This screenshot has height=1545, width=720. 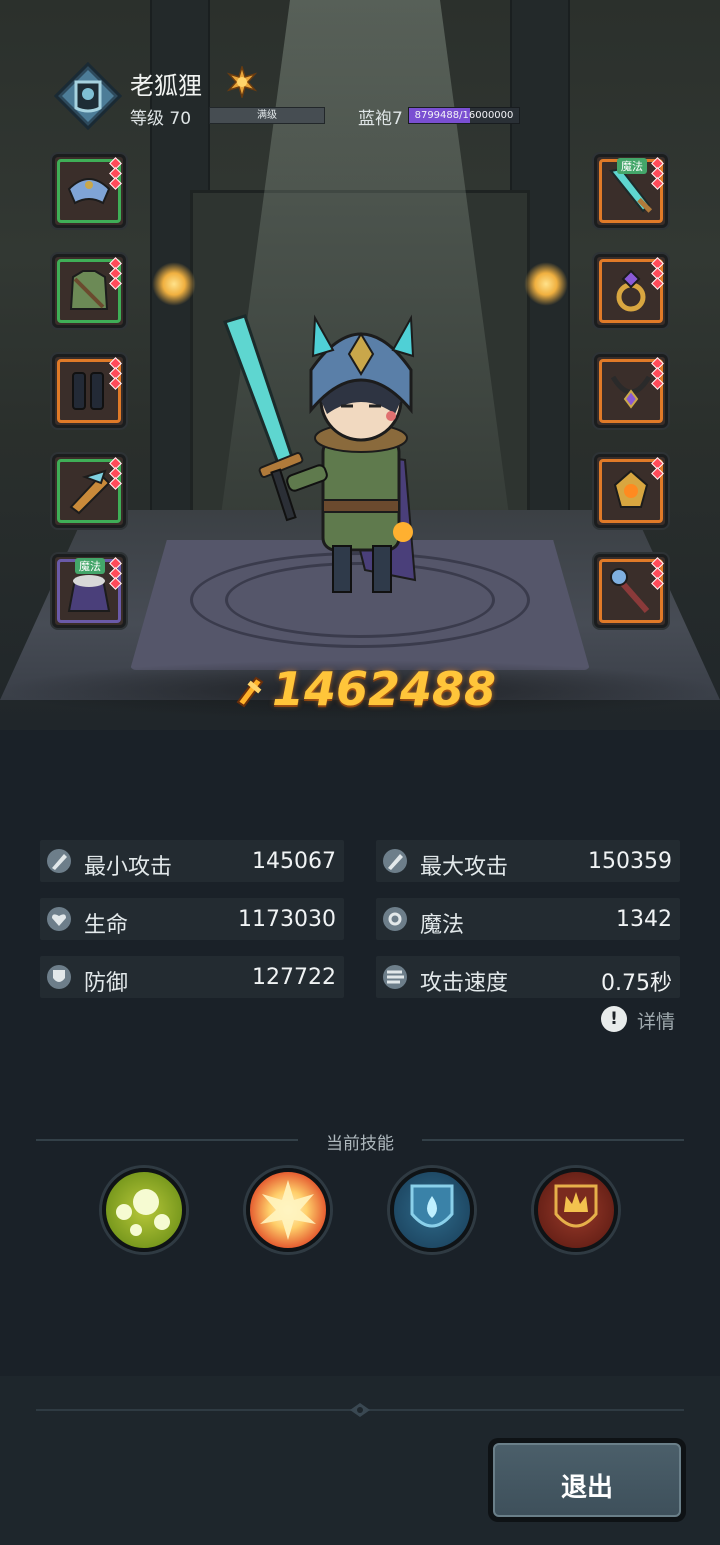 I want to click on stat-min-attack: 最小攻击 145067, so click(x=192, y=861).